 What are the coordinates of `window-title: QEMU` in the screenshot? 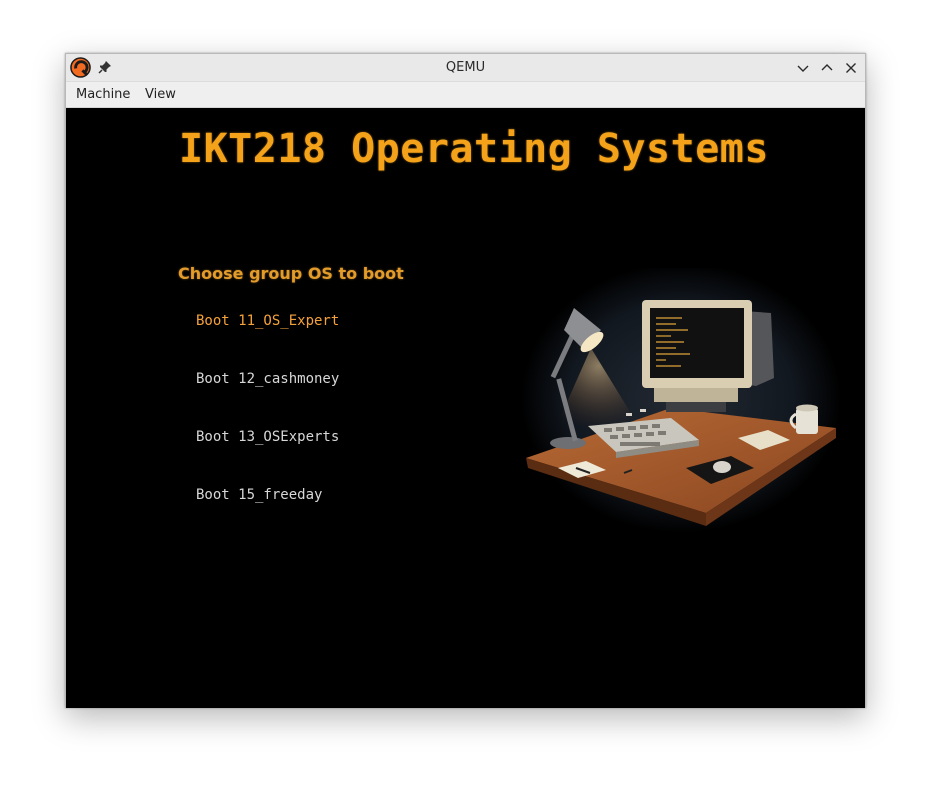 It's located at (465, 67).